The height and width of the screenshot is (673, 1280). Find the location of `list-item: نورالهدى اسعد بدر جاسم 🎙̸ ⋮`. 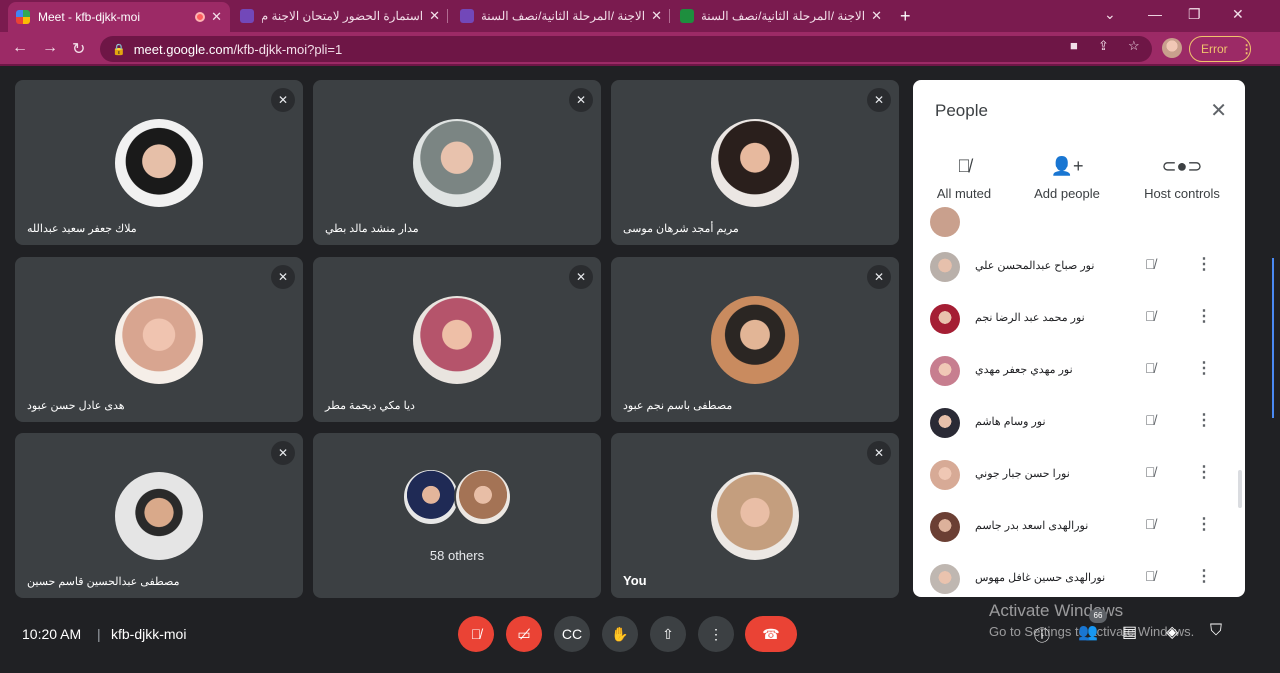

list-item: نورالهدى اسعد بدر جاسم 🎙̸ ⋮ is located at coordinates (1079, 526).